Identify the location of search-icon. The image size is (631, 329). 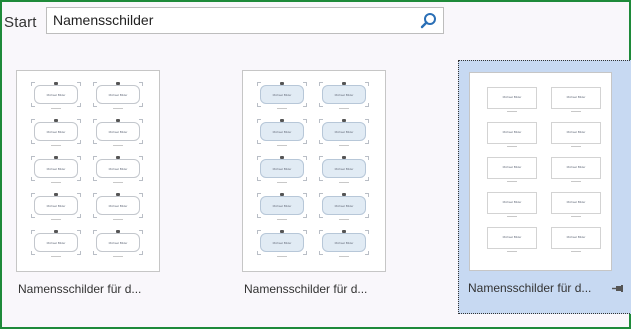
(429, 21).